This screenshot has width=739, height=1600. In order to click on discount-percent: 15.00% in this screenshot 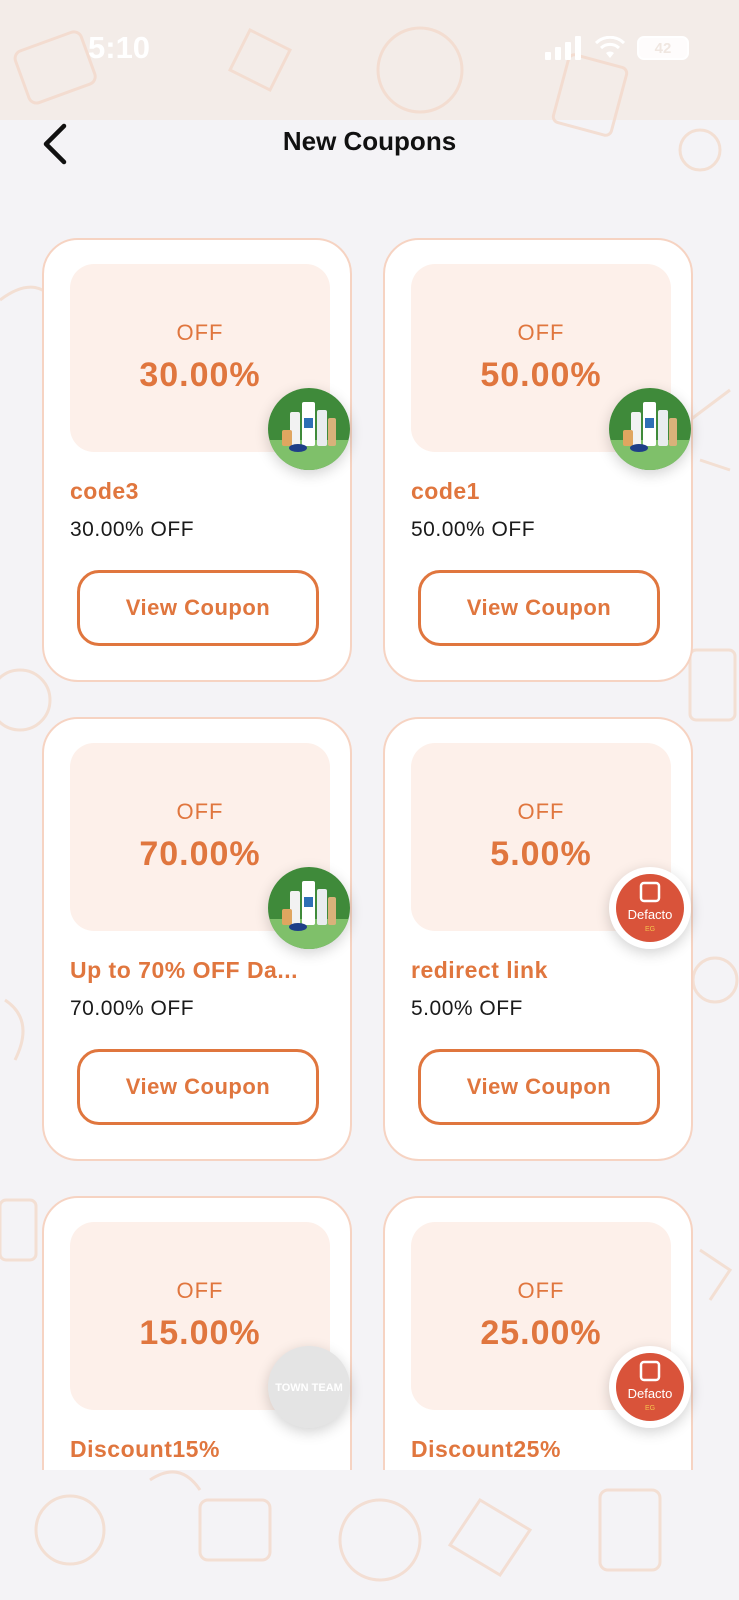, I will do `click(200, 1333)`.